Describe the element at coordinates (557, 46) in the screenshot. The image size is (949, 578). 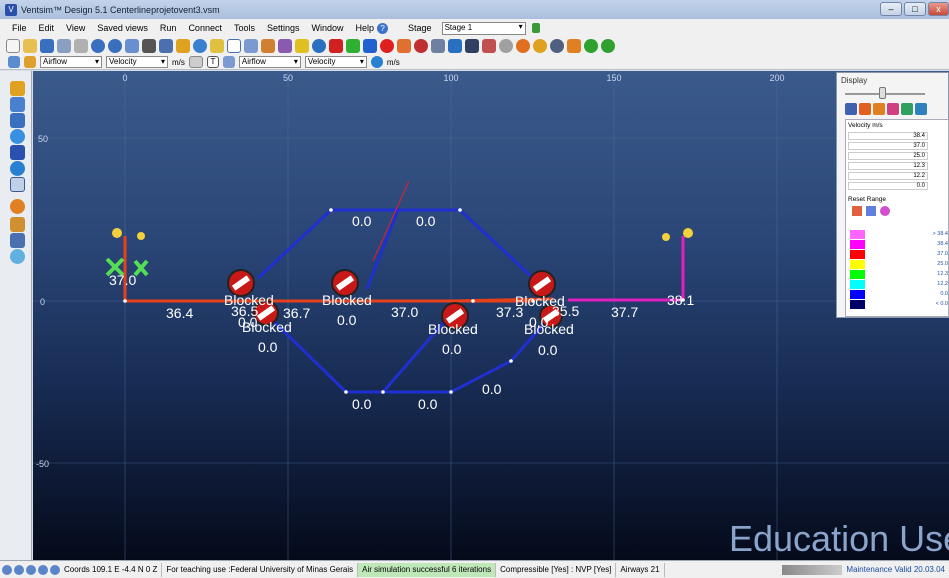
I see `view-icon` at that location.